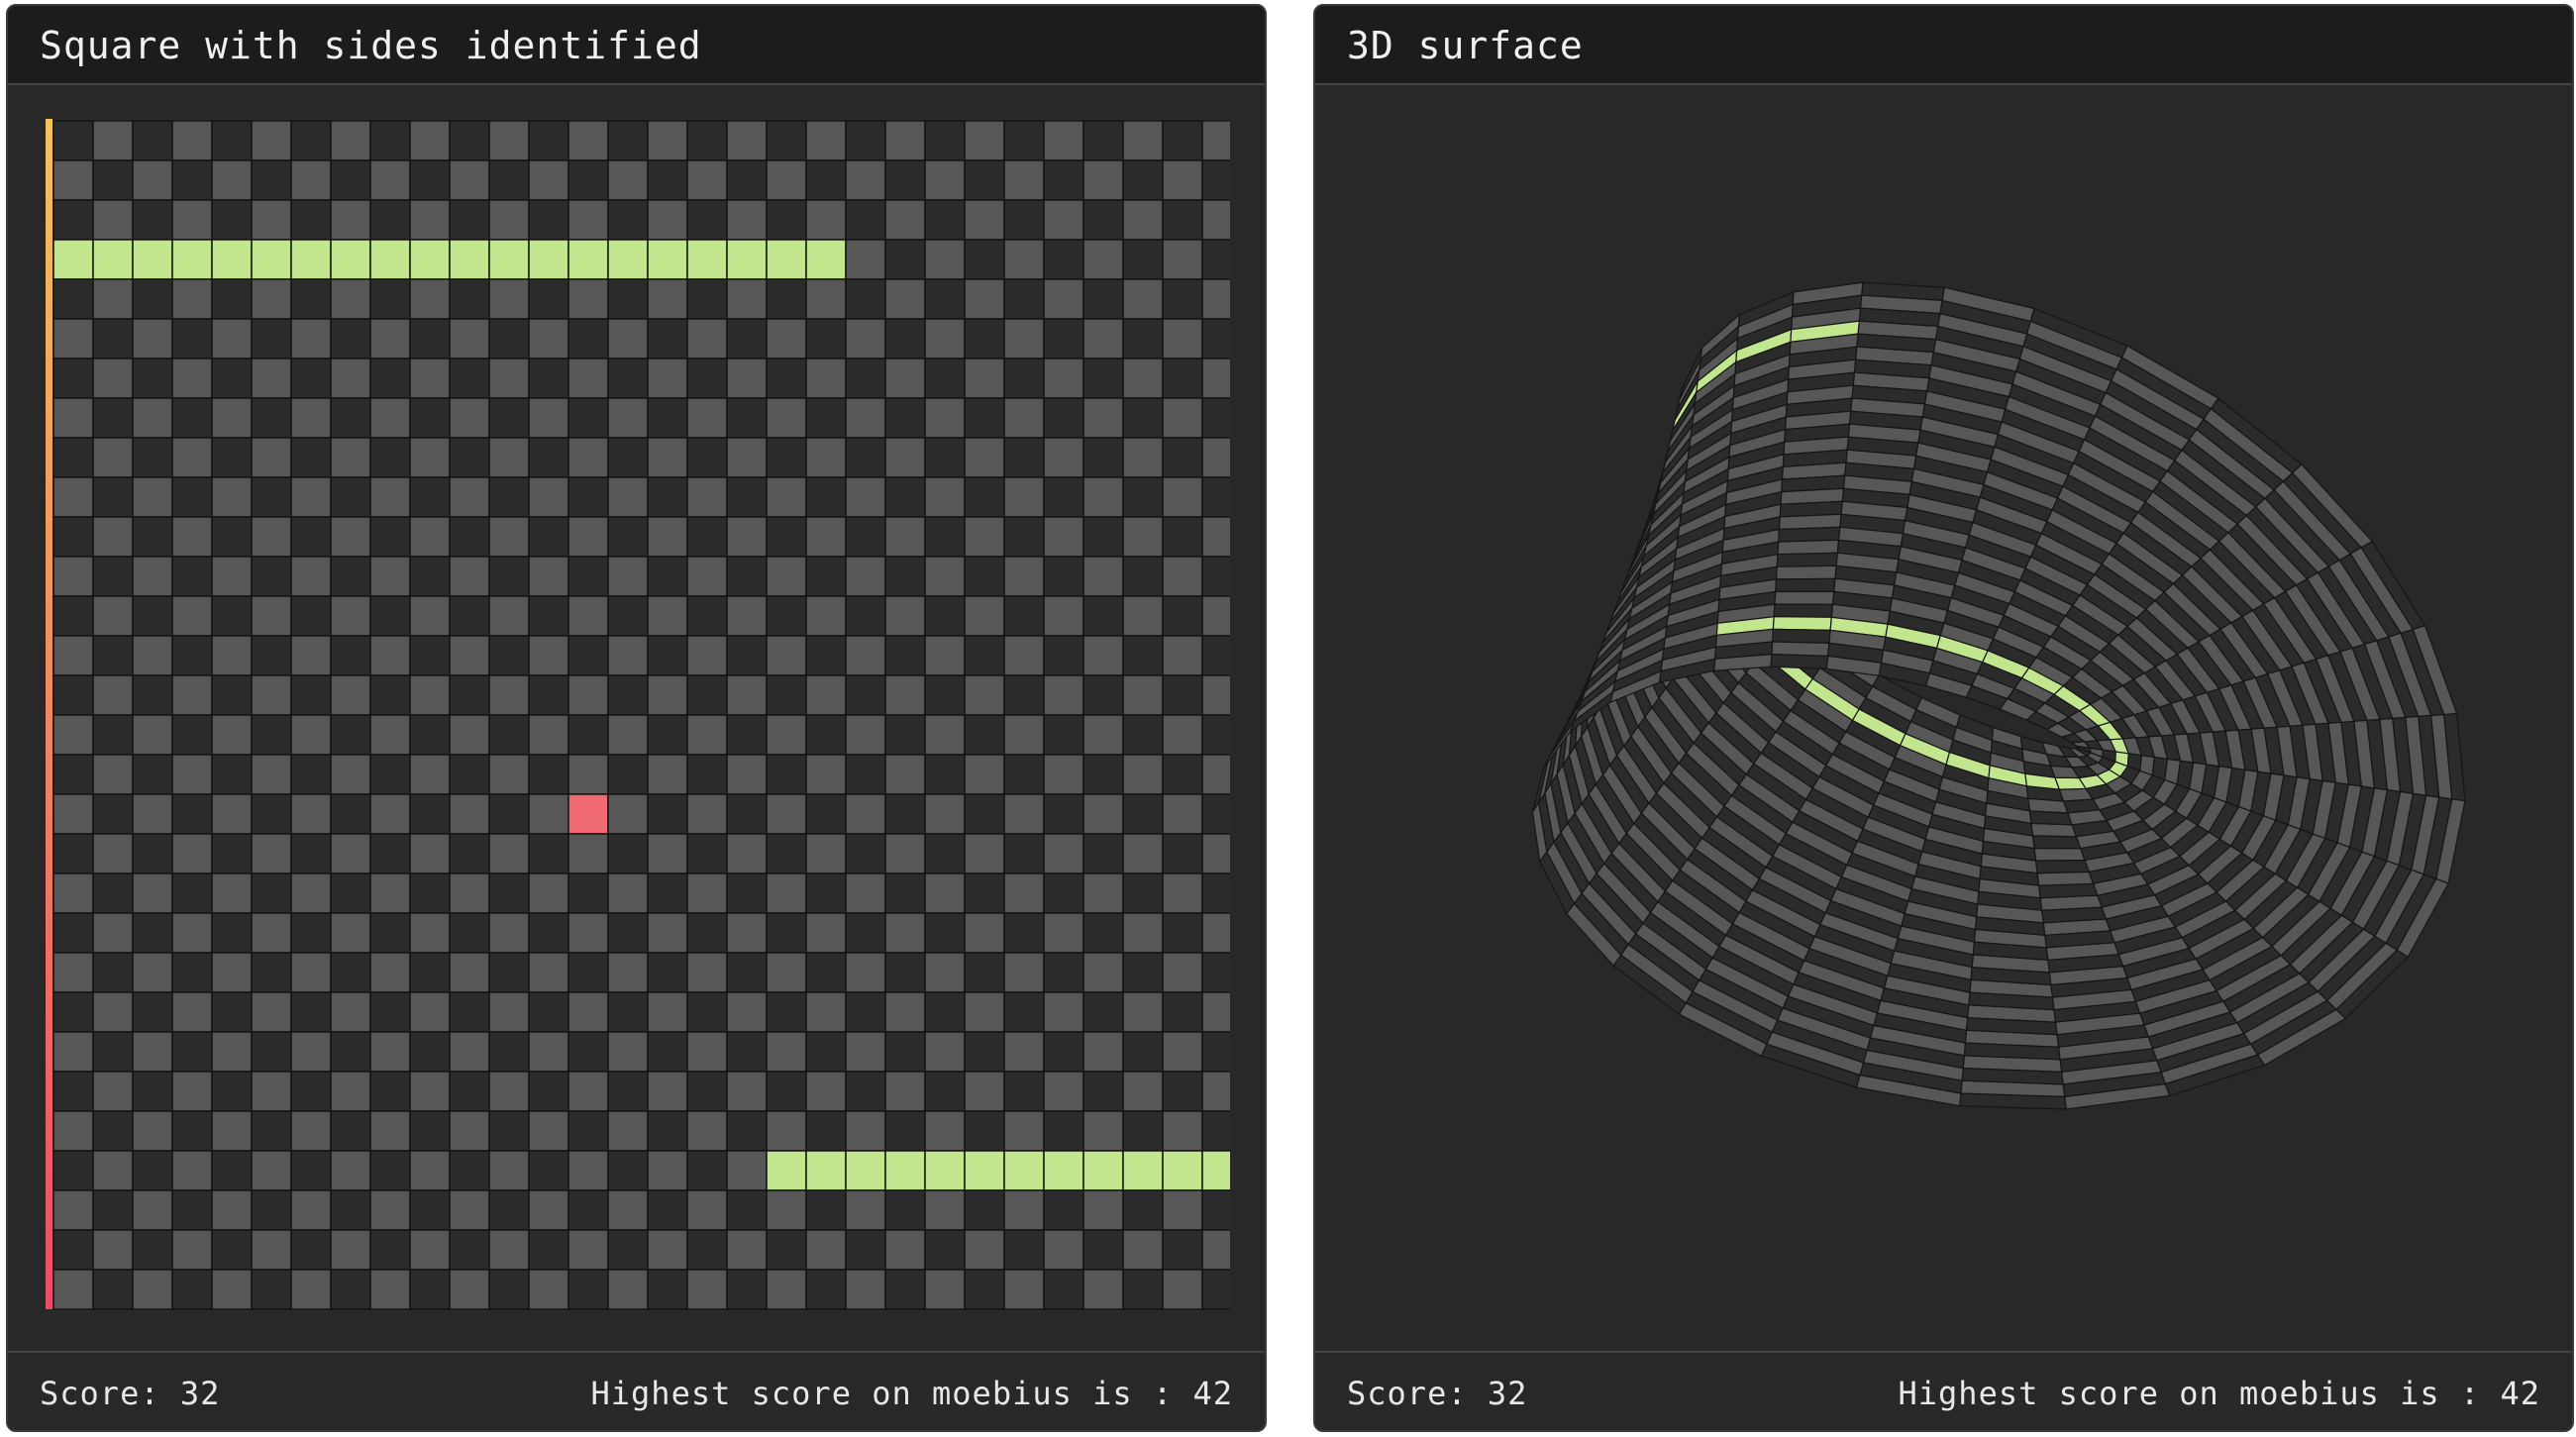 The height and width of the screenshot is (1437, 2576). I want to click on food-cell, so click(588, 814).